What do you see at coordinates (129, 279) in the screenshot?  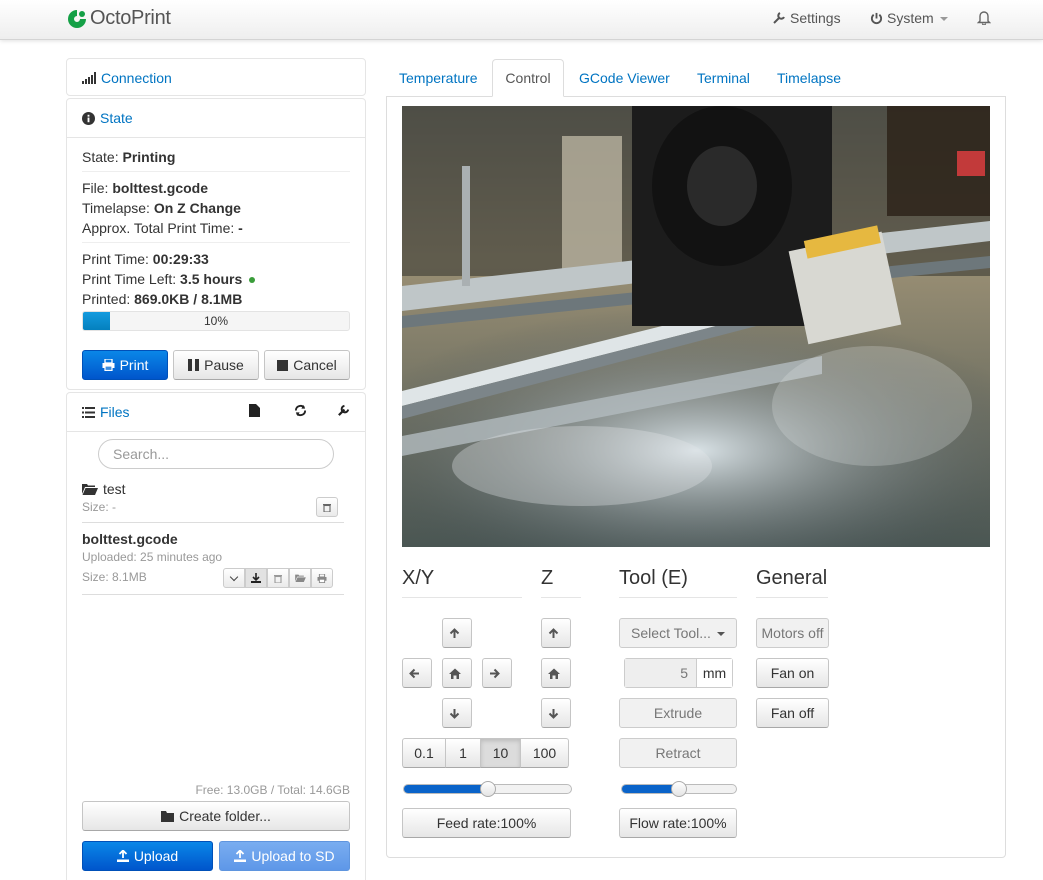 I see `time-left-label: Print Time Left:` at bounding box center [129, 279].